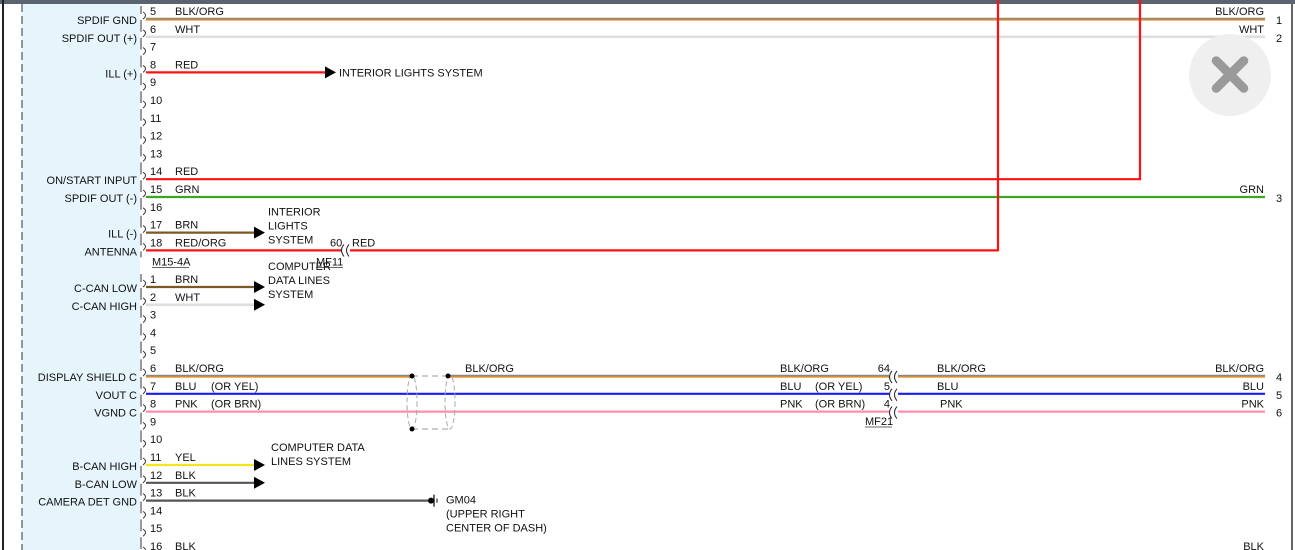 This screenshot has width=1295, height=550. What do you see at coordinates (156, 243) in the screenshot?
I see `pin-number: 18` at bounding box center [156, 243].